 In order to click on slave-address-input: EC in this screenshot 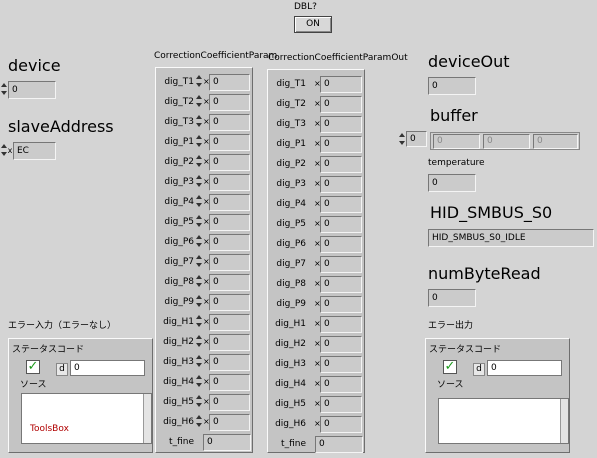, I will do `click(34, 151)`.